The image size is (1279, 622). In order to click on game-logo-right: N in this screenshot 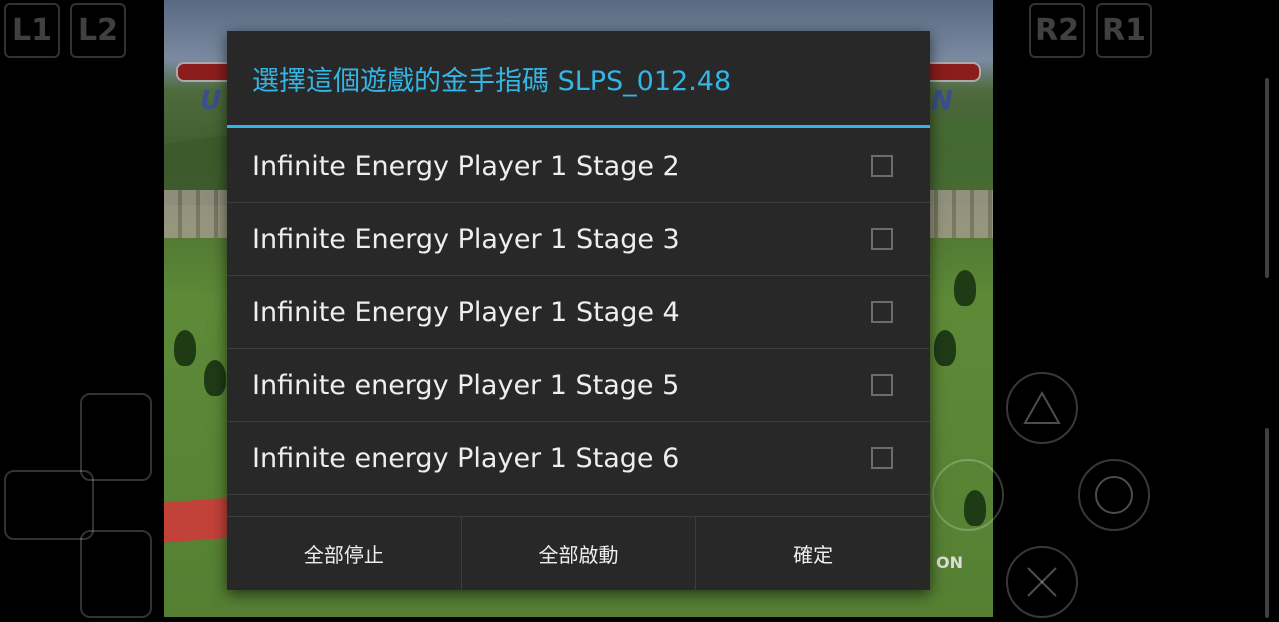, I will do `click(942, 101)`.